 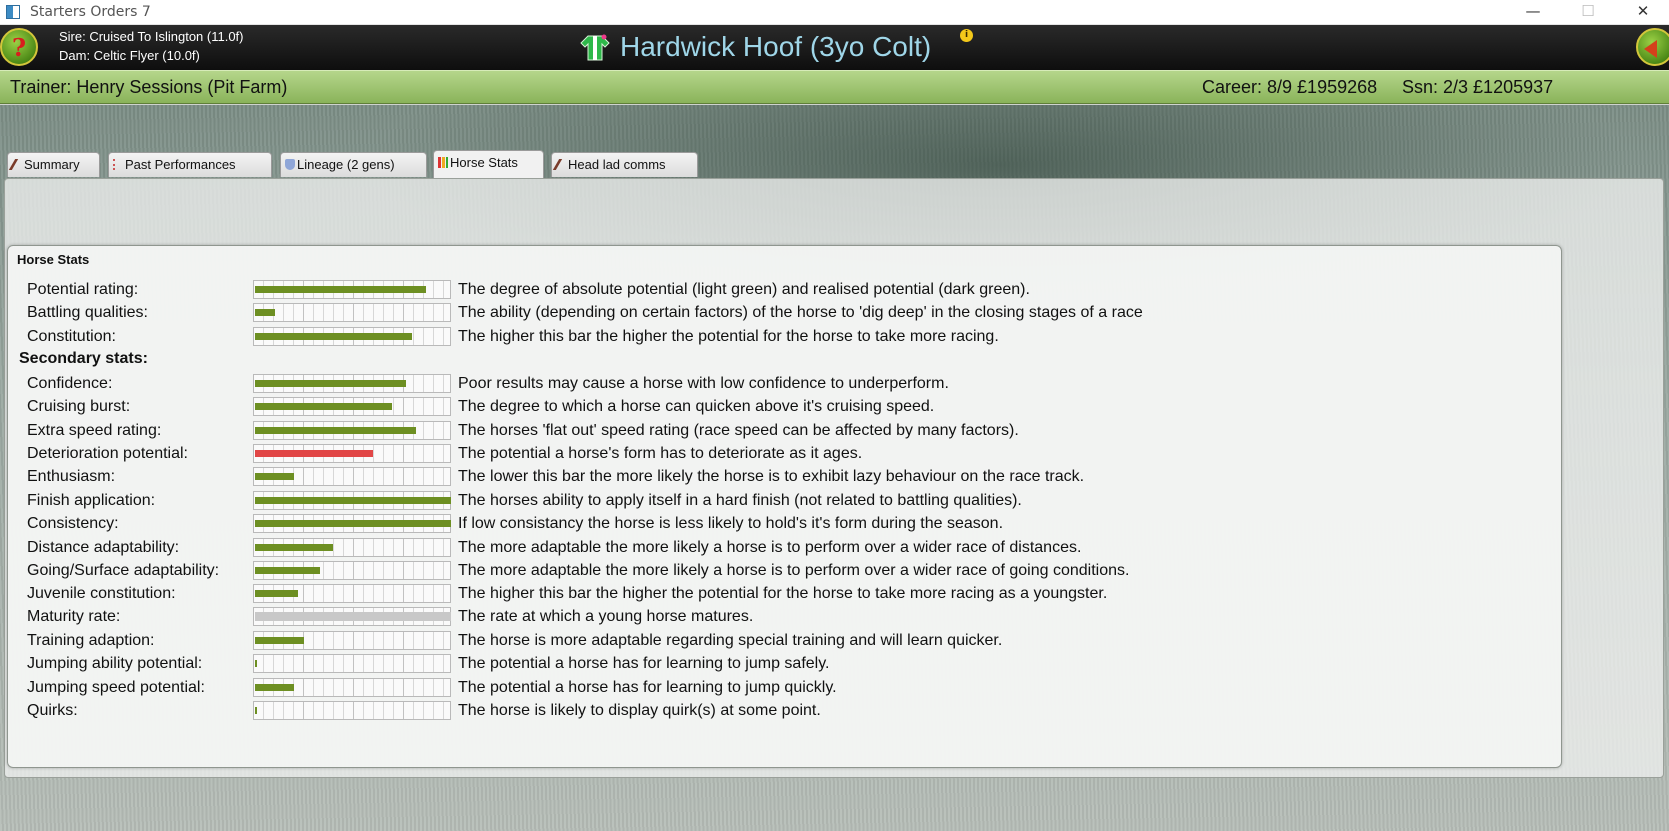 I want to click on tab-label: Summary, so click(x=52, y=164).